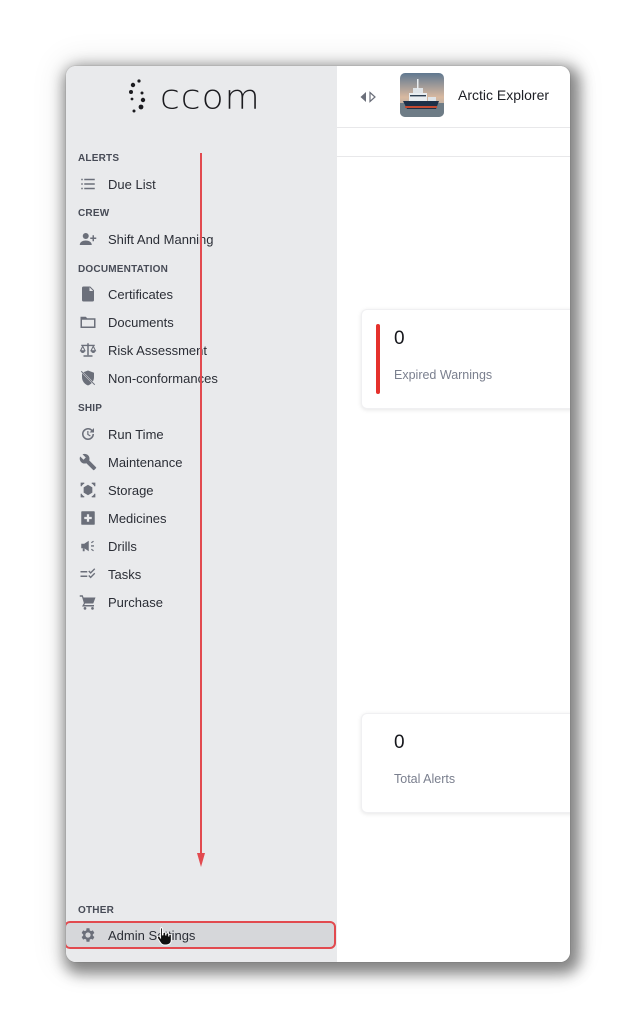 This screenshot has height=1032, width=640. What do you see at coordinates (88, 294) in the screenshot?
I see `file-icon` at bounding box center [88, 294].